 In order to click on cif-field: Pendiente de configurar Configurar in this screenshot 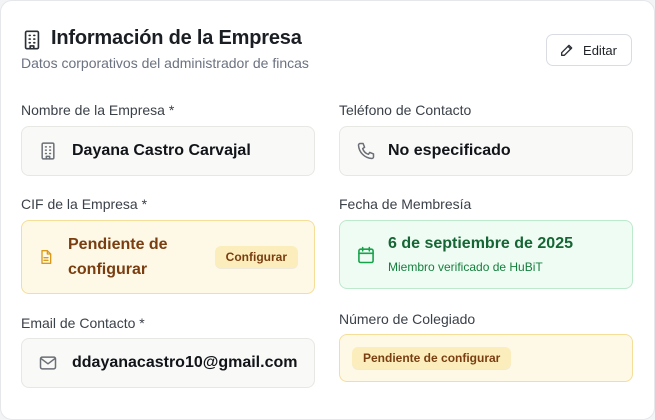, I will do `click(168, 257)`.